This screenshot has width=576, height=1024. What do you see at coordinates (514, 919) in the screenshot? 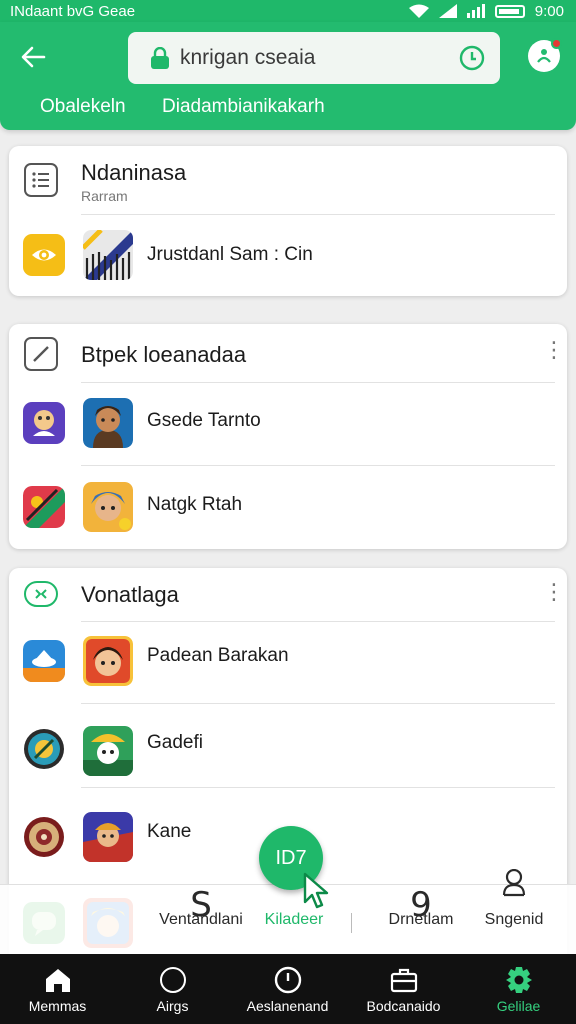
I see `subtab-label: Sngenid` at bounding box center [514, 919].